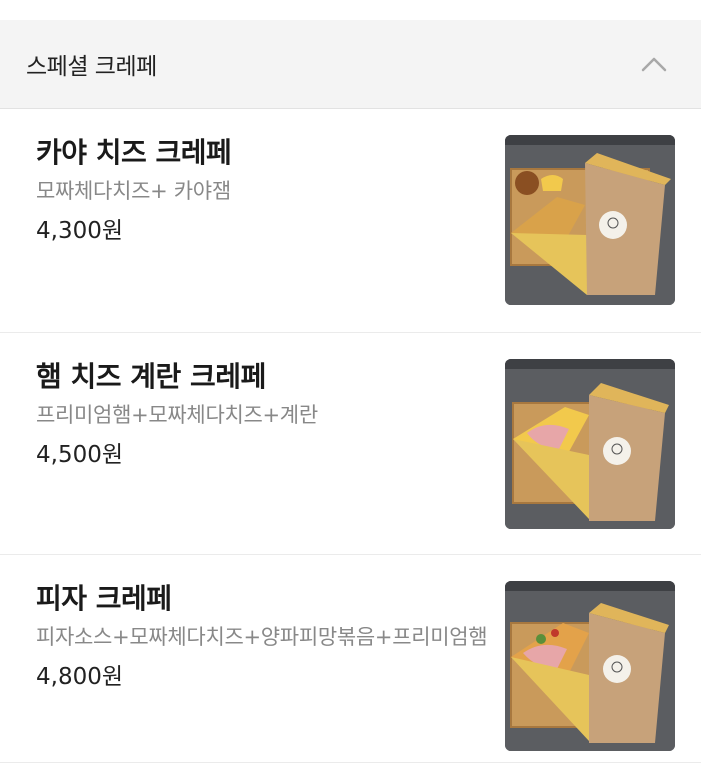 The image size is (701, 763). What do you see at coordinates (590, 666) in the screenshot?
I see `pizza-crepe-photo` at bounding box center [590, 666].